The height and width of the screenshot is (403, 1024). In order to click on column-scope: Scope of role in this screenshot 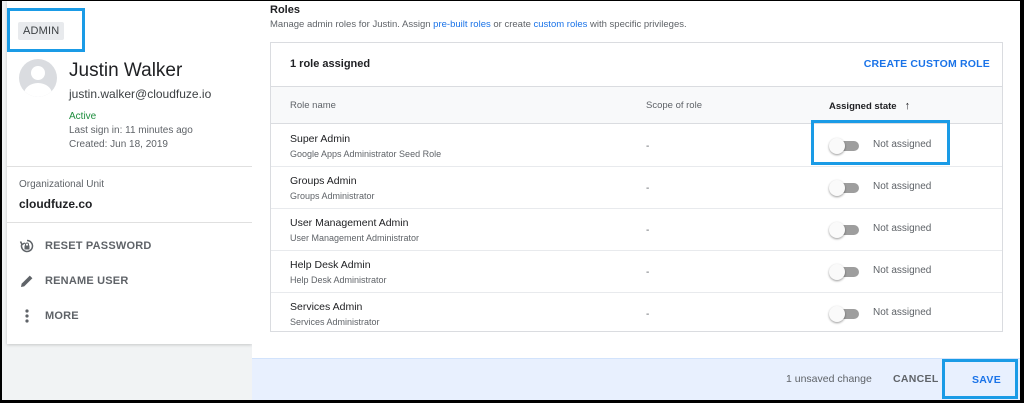, I will do `click(674, 105)`.